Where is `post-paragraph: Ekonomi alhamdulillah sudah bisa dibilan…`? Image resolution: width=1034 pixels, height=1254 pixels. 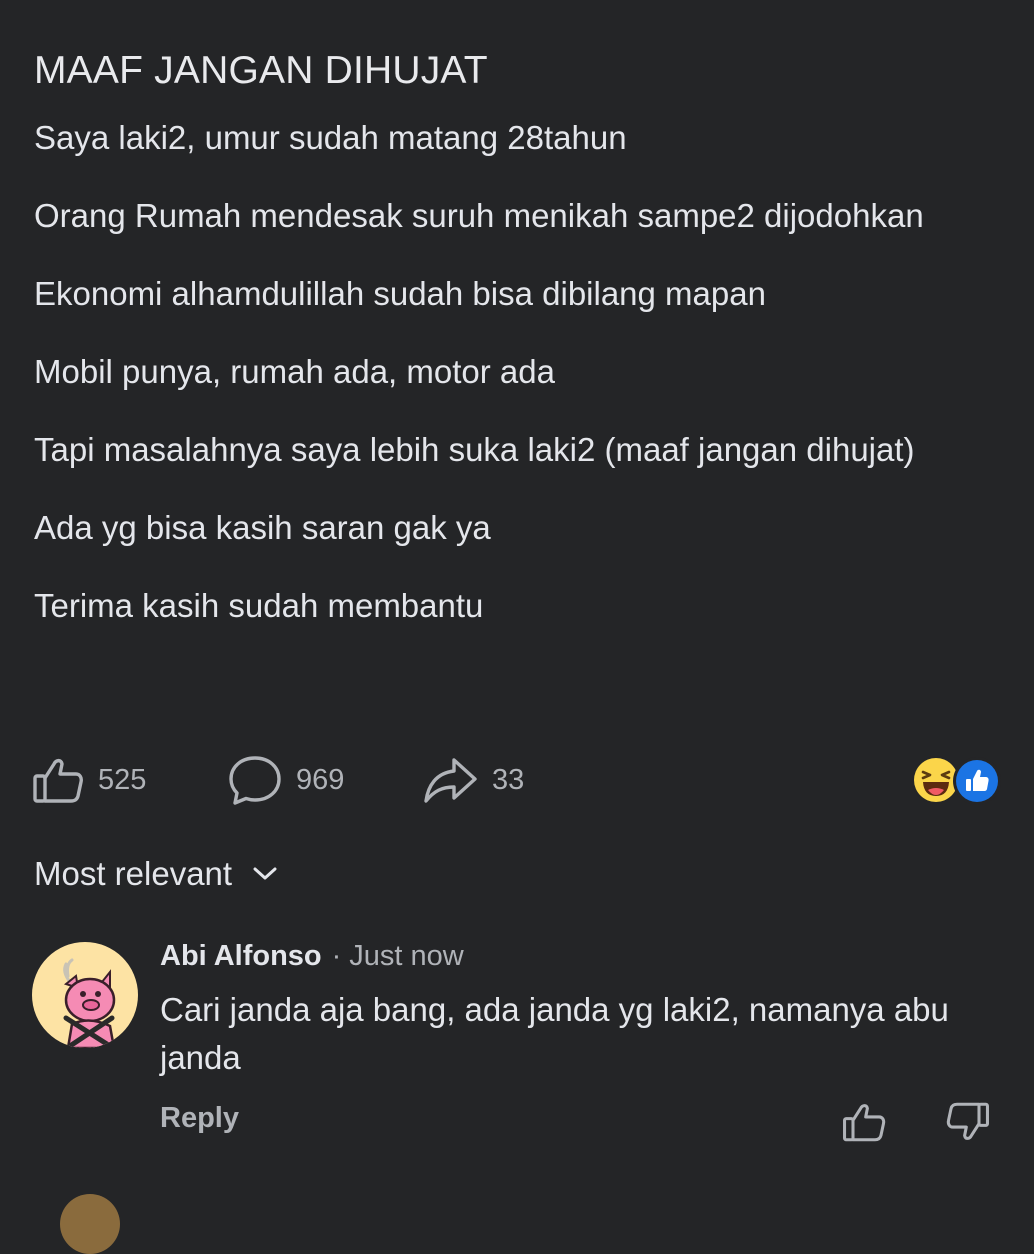
post-paragraph: Ekonomi alhamdulillah sudah bisa dibilan… is located at coordinates (400, 293).